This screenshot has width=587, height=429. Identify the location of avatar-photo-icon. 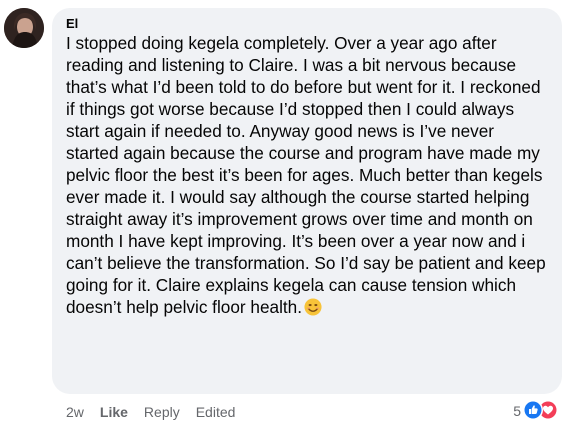
(24, 28).